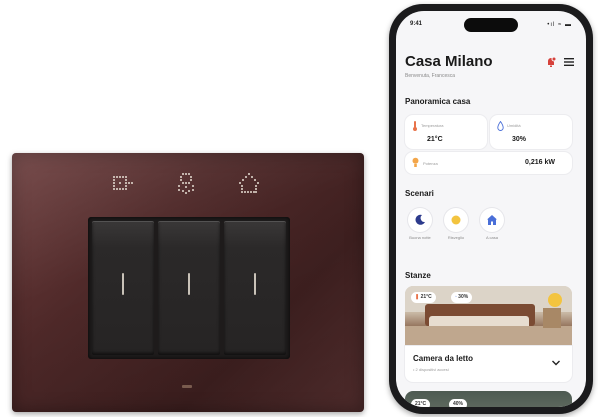 Image resolution: width=598 pixels, height=417 pixels. What do you see at coordinates (417, 297) in the screenshot?
I see `thermometer-icon: ❚` at bounding box center [417, 297].